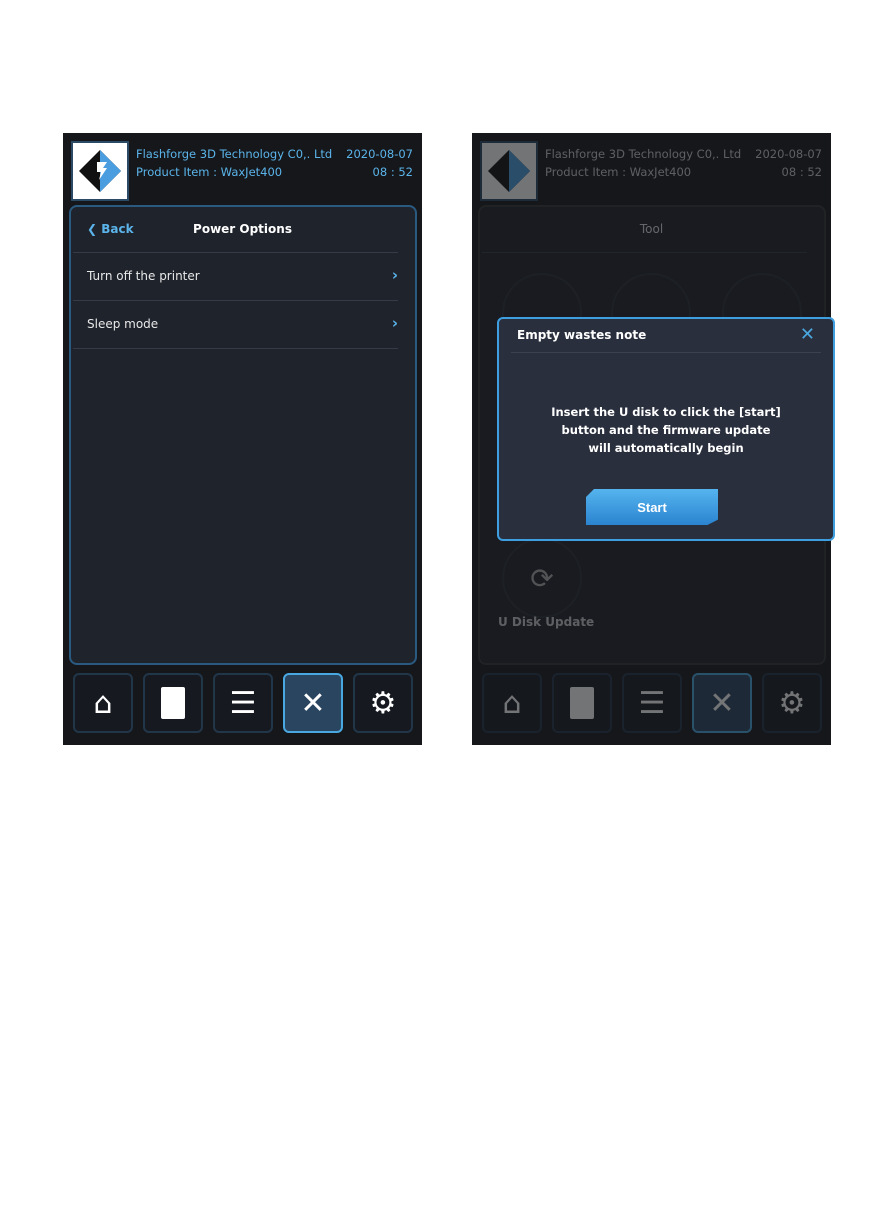  What do you see at coordinates (807, 334) in the screenshot?
I see `close-icon: ✕` at bounding box center [807, 334].